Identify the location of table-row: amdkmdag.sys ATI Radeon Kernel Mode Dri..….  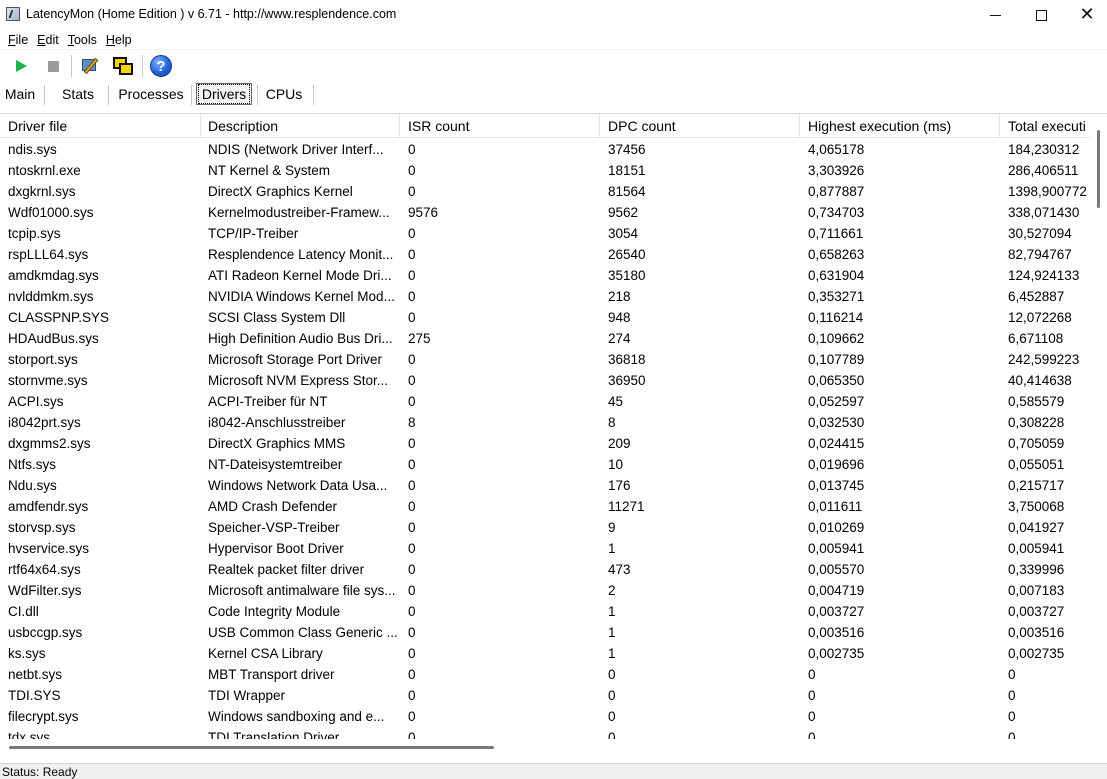
(545, 275).